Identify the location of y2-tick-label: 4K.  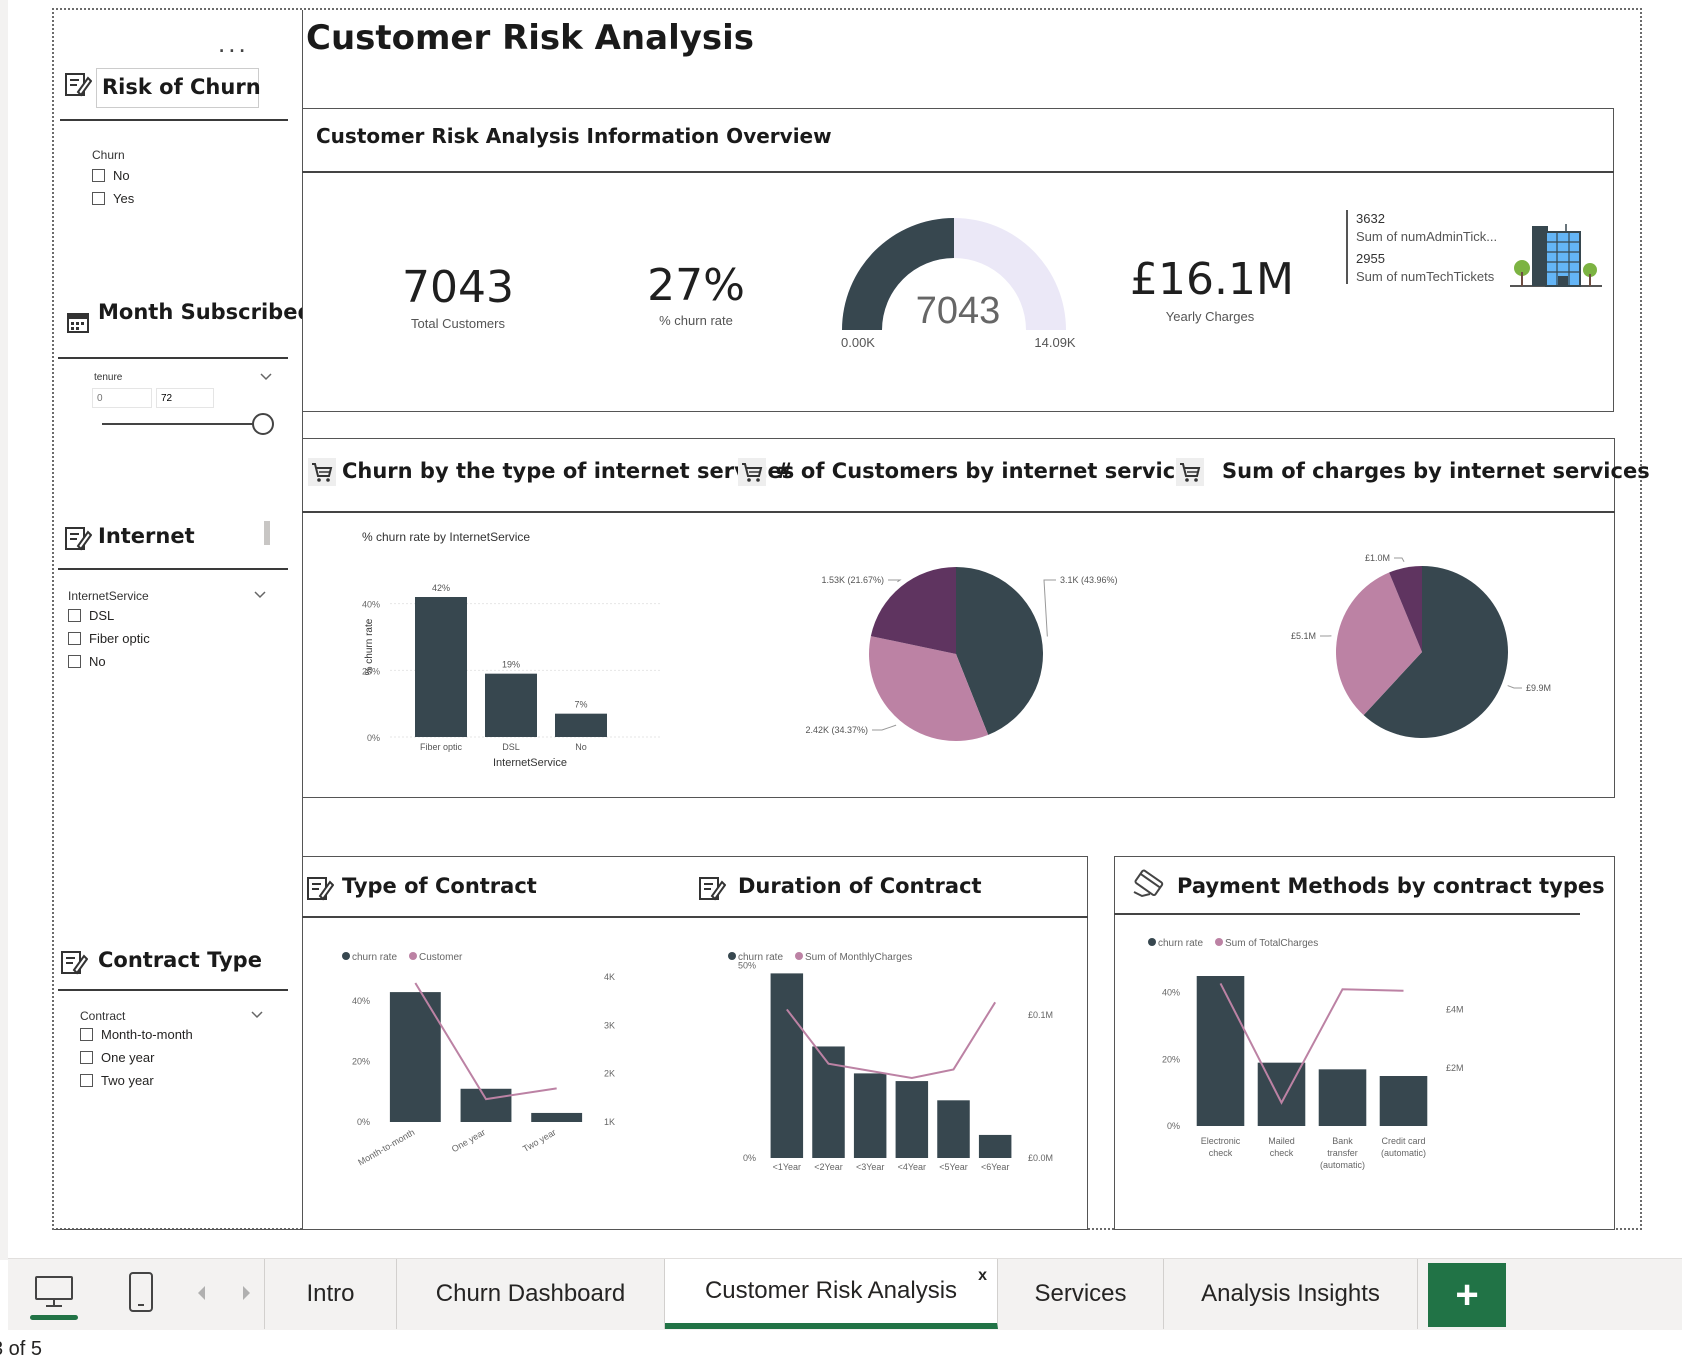
(609, 977).